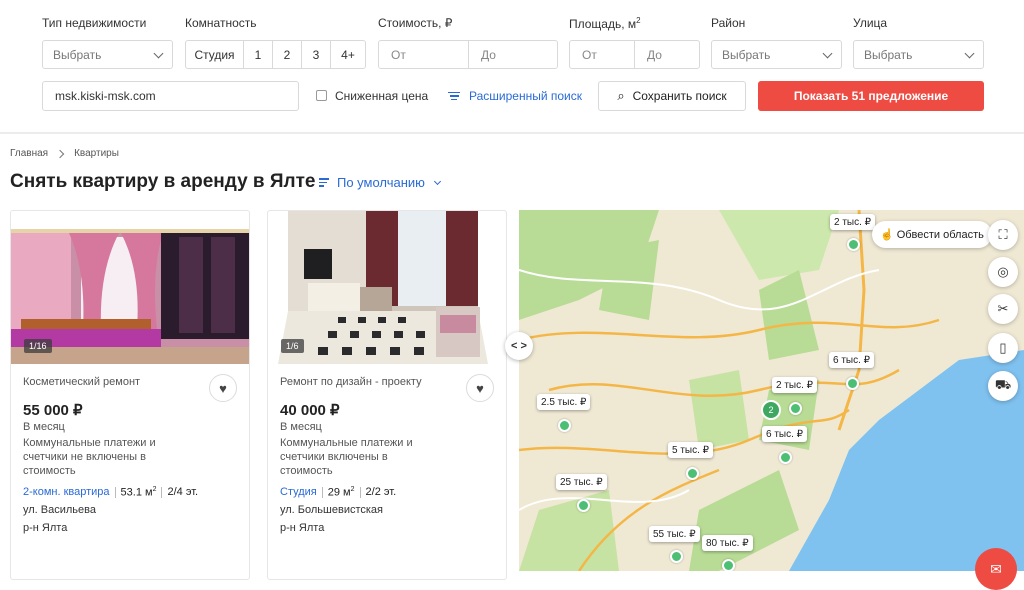  What do you see at coordinates (348, 54) in the screenshot?
I see `rooms-option-4plus: 4+` at bounding box center [348, 54].